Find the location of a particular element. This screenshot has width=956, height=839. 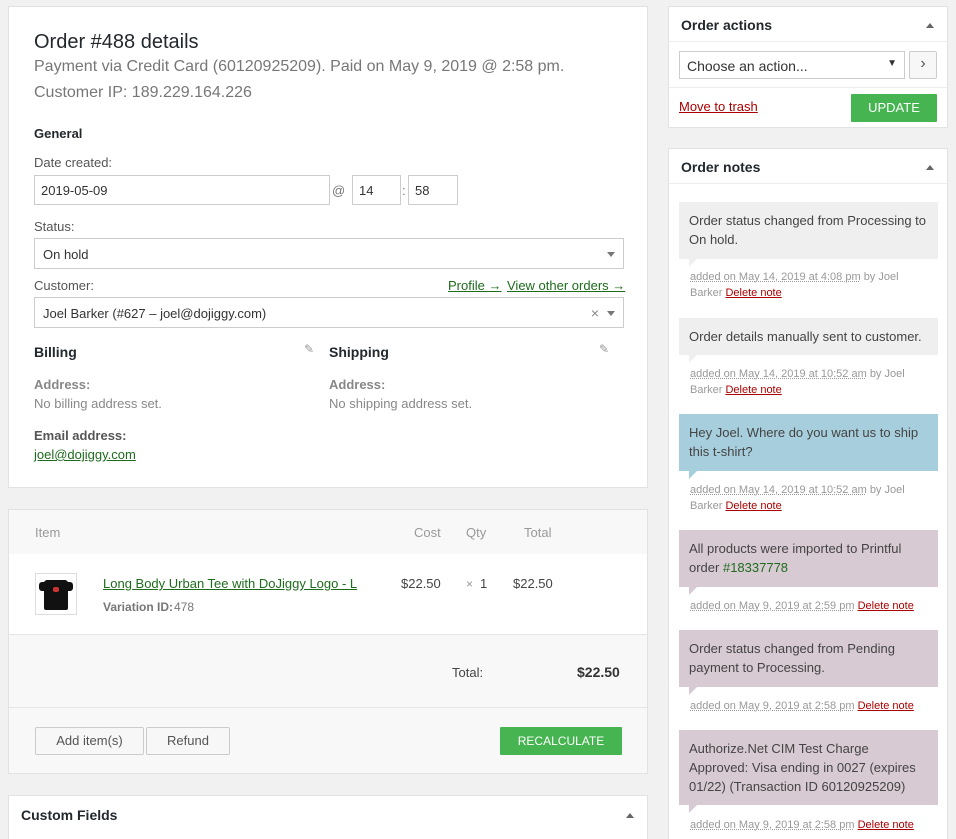

apply-action-button: › is located at coordinates (923, 65).